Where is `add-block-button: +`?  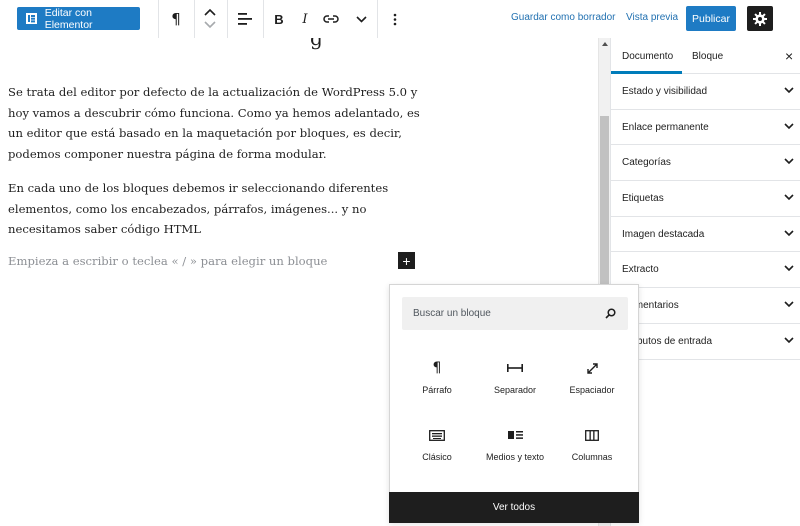
add-block-button: + is located at coordinates (406, 260).